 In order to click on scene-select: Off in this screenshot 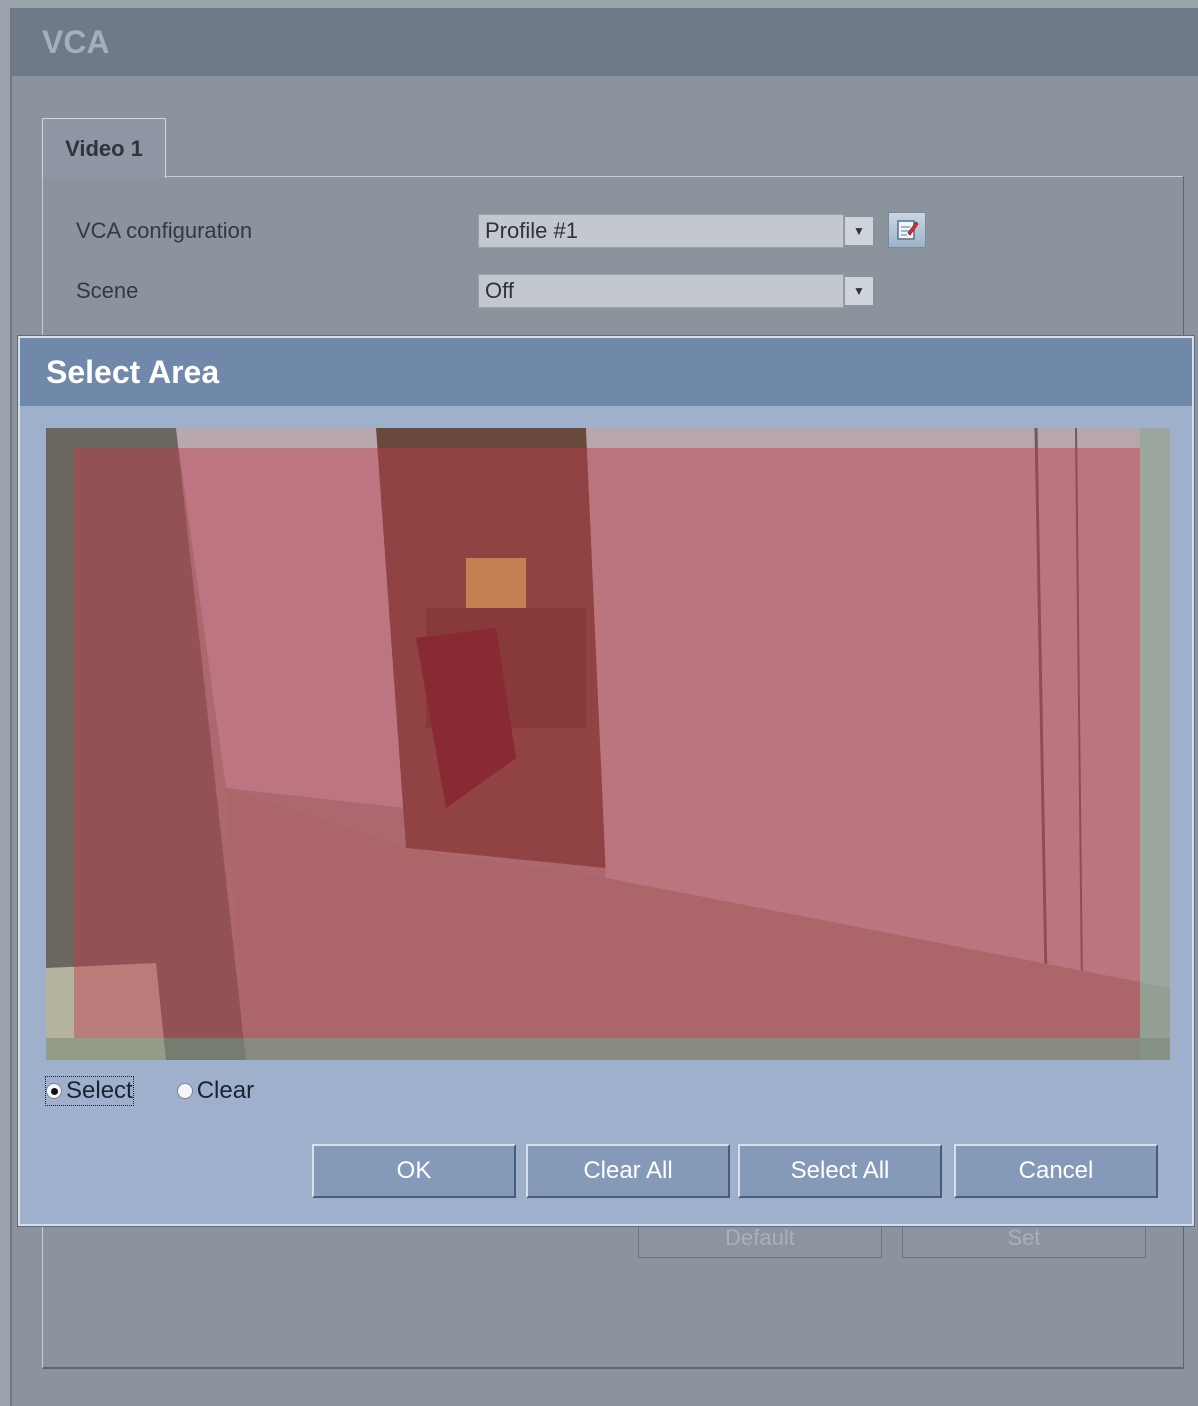, I will do `click(661, 291)`.